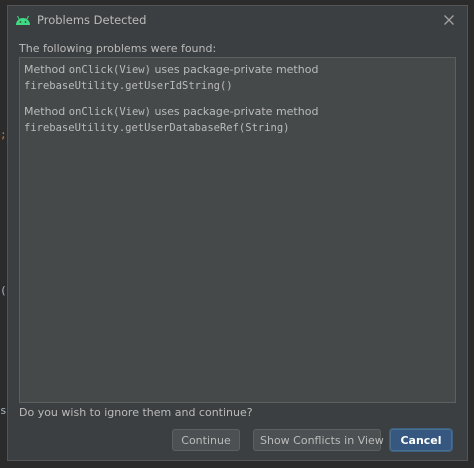  Describe the element at coordinates (318, 440) in the screenshot. I see `show-conflicts-button: Show Conflicts in View` at that location.